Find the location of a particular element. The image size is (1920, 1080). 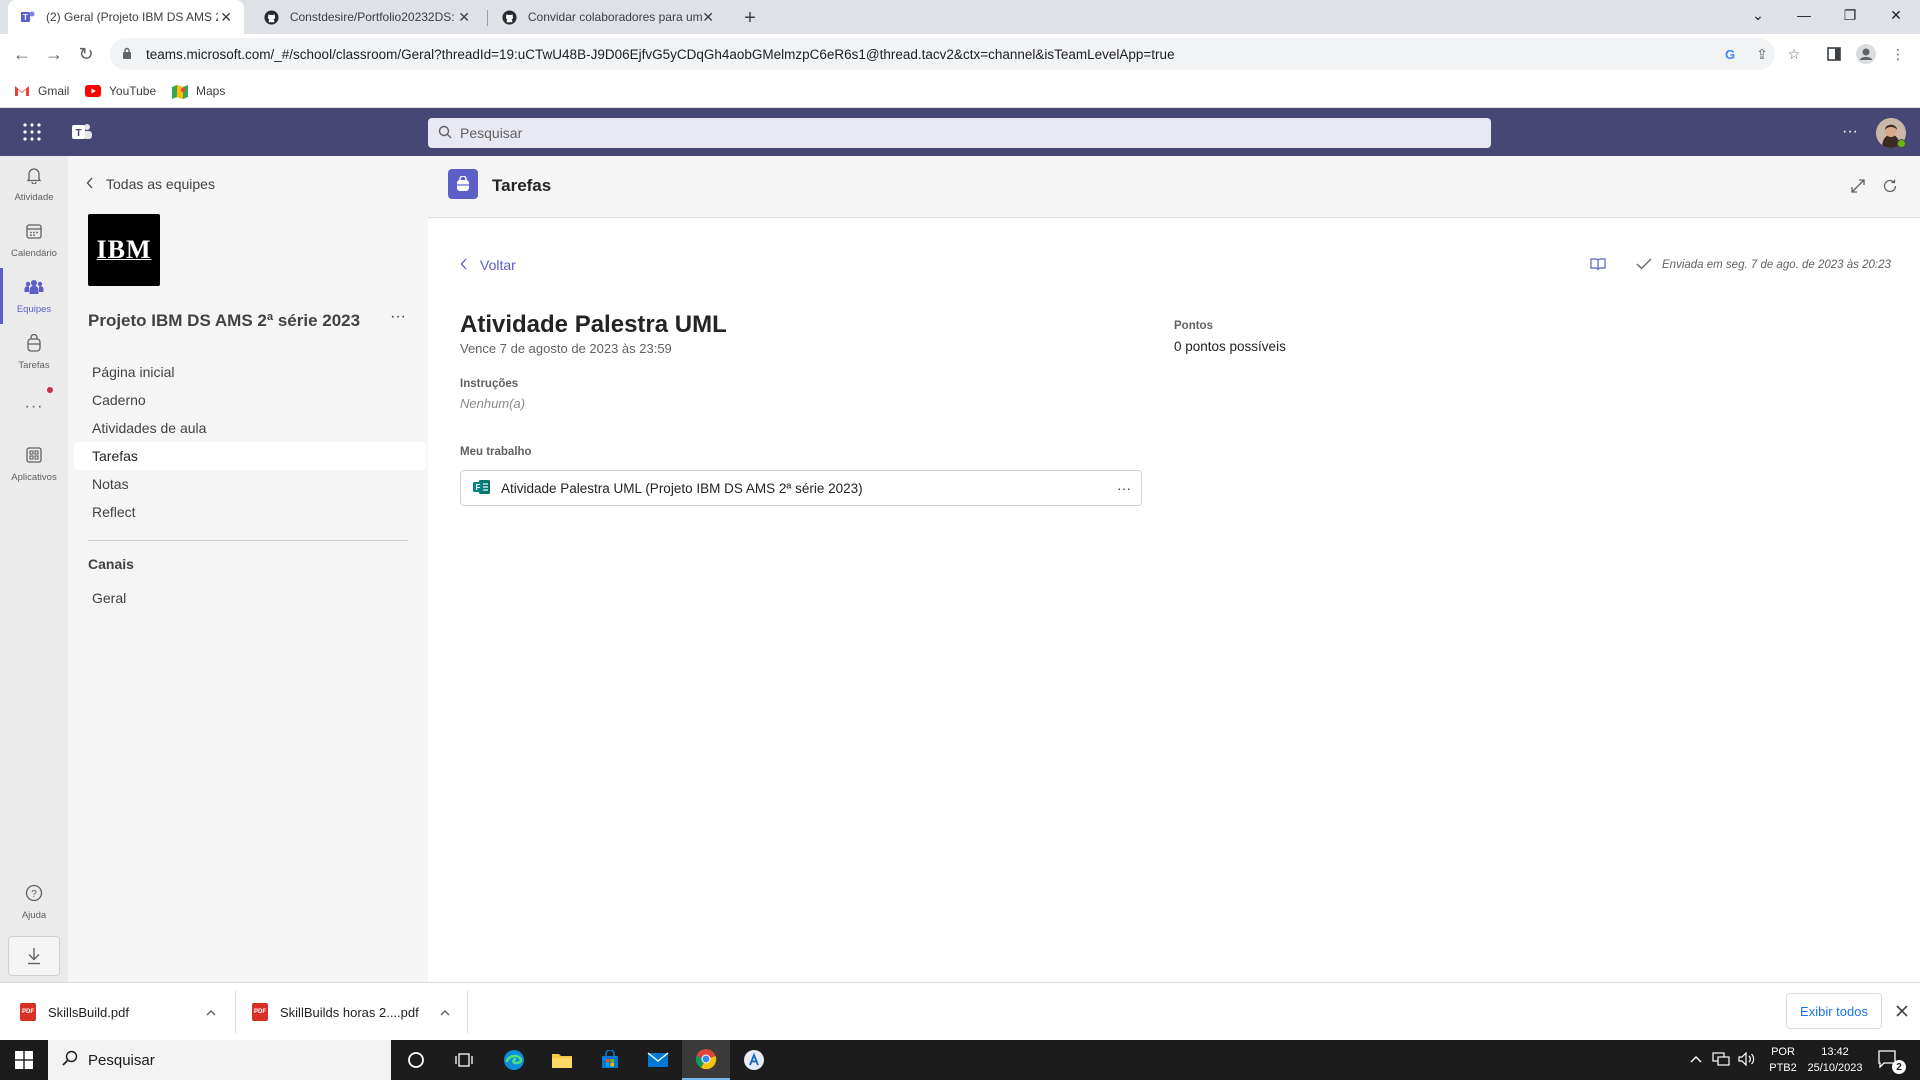

download-item: PDF SkillsBuild.pdf is located at coordinates (120, 1012).